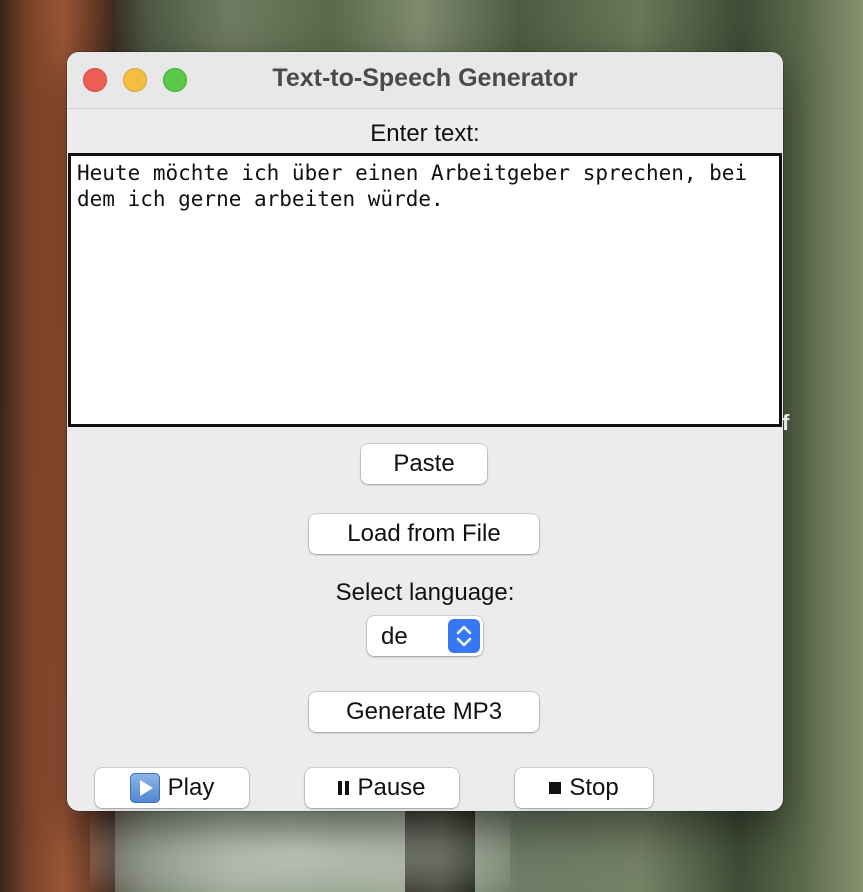 The width and height of the screenshot is (863, 892). I want to click on stray-glyph: f, so click(786, 422).